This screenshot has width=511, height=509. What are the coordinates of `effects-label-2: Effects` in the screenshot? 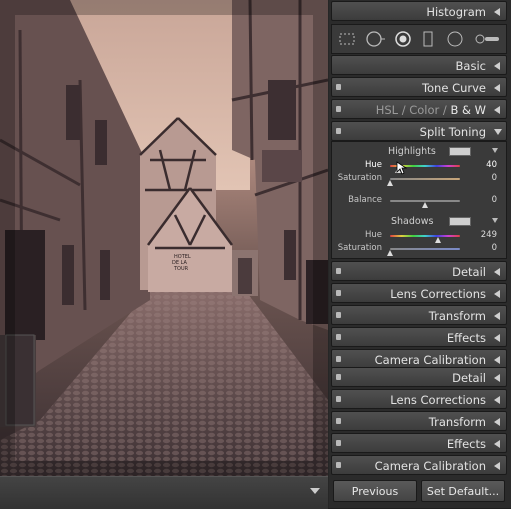 It's located at (466, 444).